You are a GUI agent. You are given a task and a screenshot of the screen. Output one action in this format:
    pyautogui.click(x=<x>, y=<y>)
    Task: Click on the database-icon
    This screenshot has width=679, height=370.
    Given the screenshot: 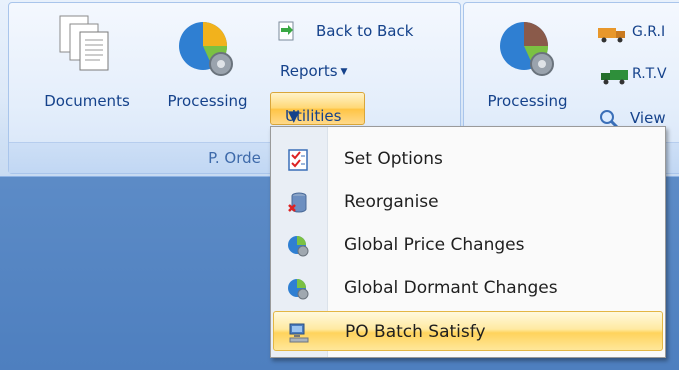 What is the action you would take?
    pyautogui.click(x=297, y=202)
    